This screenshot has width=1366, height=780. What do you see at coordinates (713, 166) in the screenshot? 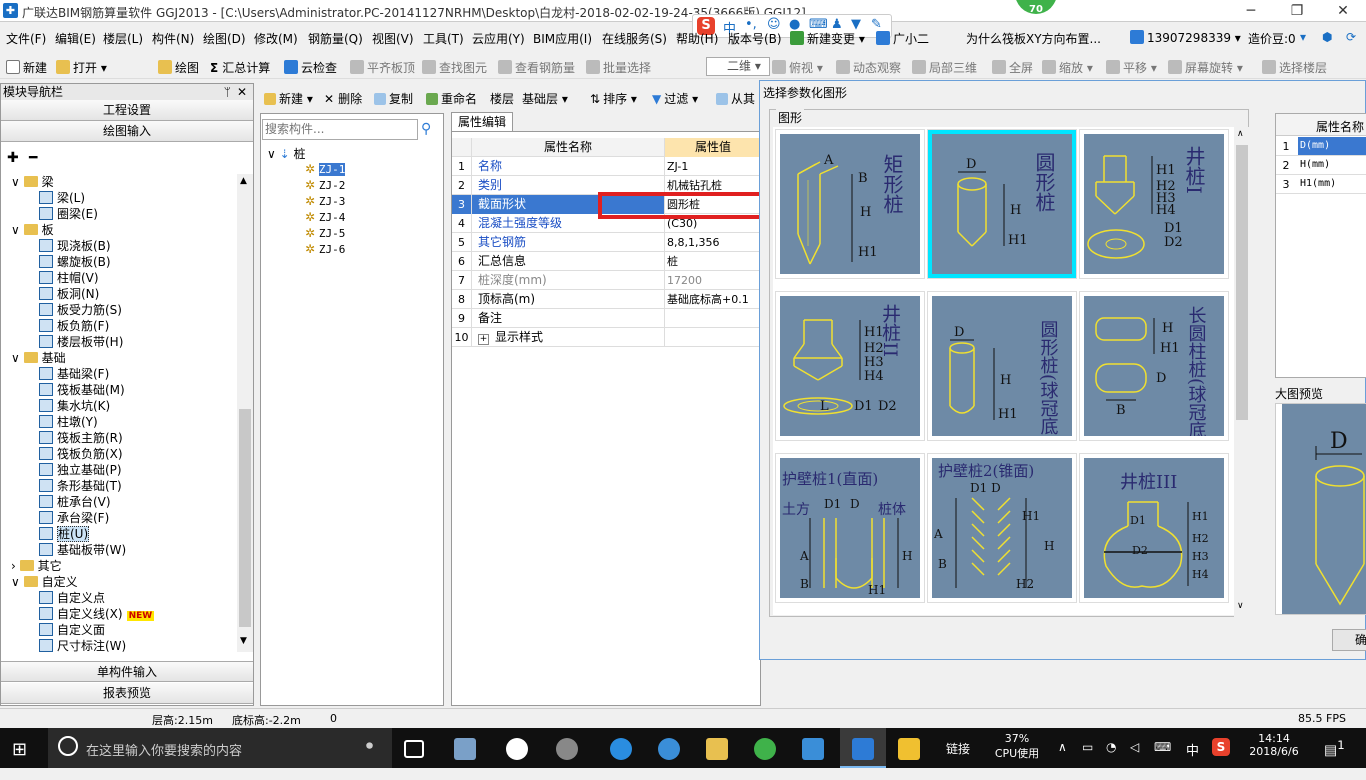
I see `property-value: ZJ-1` at bounding box center [713, 166].